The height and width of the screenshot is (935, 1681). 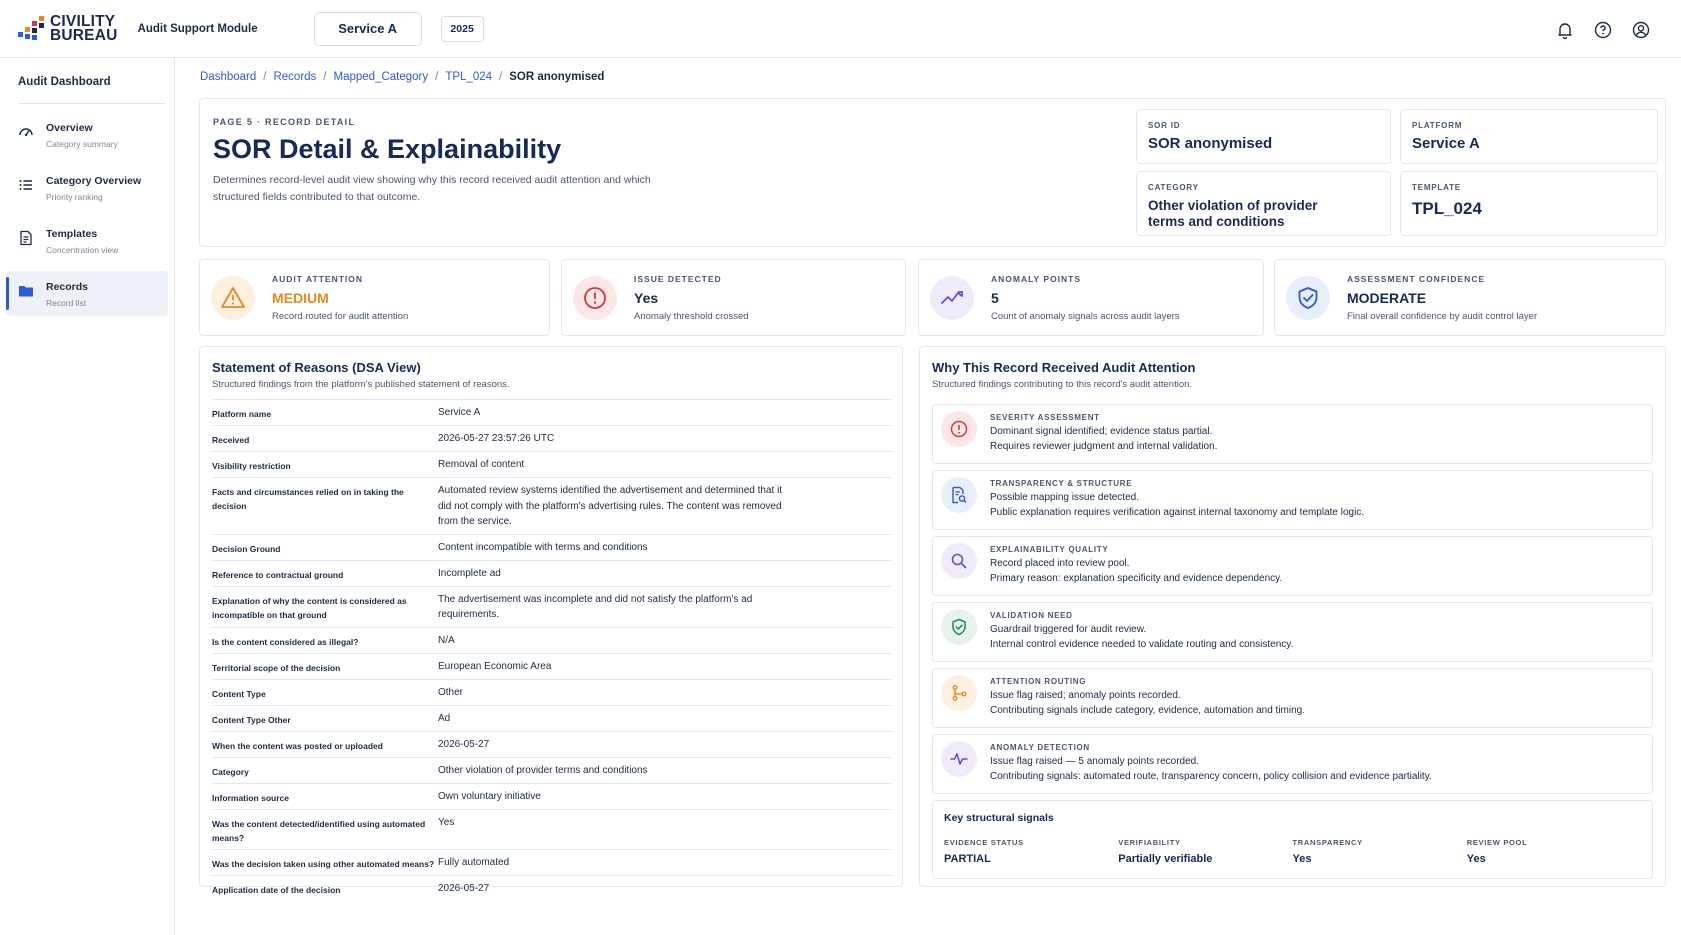 What do you see at coordinates (1302, 859) in the screenshot?
I see `signal-value: Yes` at bounding box center [1302, 859].